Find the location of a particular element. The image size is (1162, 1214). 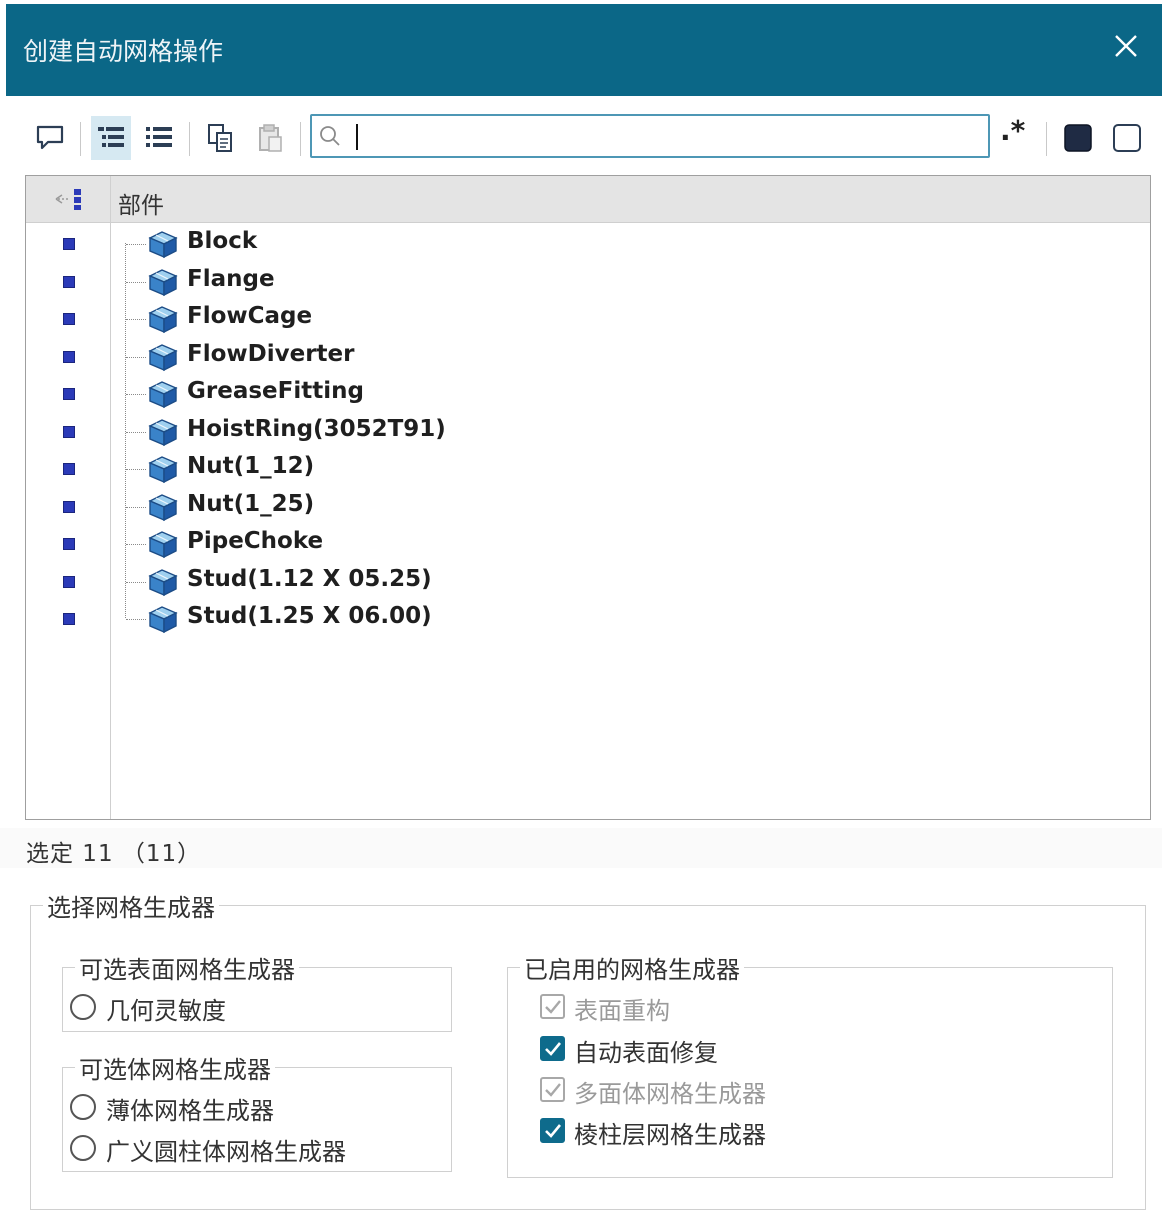

label-auto-surface-repair: 自动表面修复 is located at coordinates (646, 1050).